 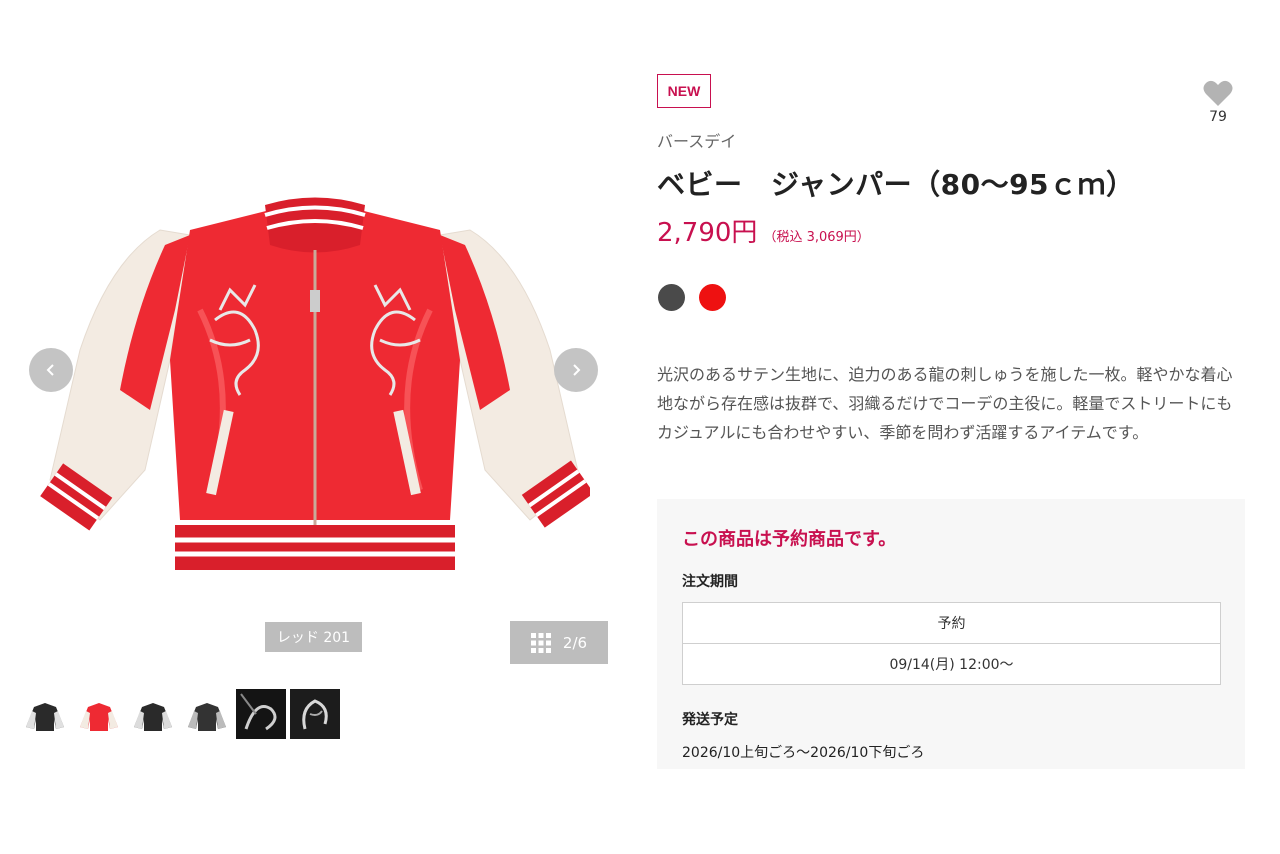 I want to click on price-row: 2,790円 （税込 3,069円）, so click(x=763, y=230).